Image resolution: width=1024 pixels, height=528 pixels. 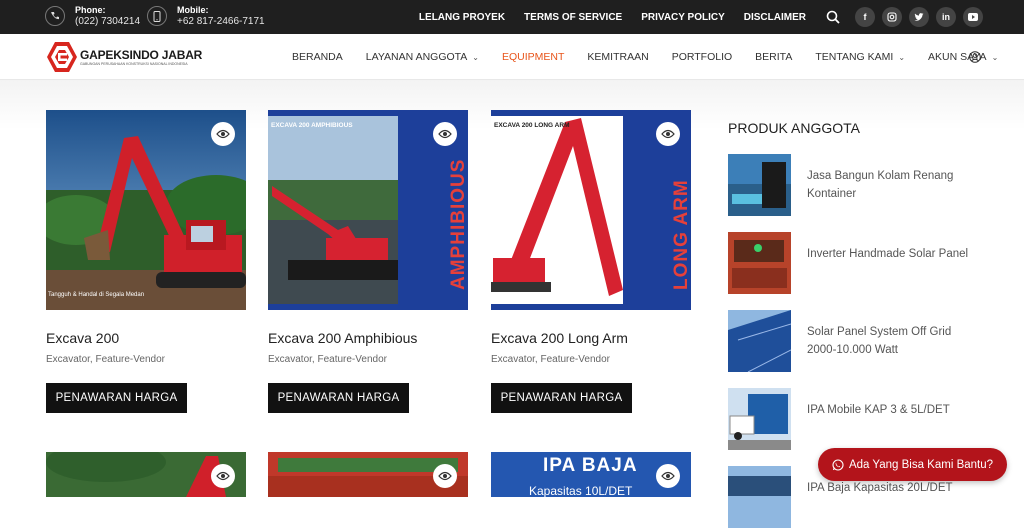 What do you see at coordinates (312, 125) in the screenshot?
I see `image-banner-title: EXCAVA 200 AMPHIBIOUS` at bounding box center [312, 125].